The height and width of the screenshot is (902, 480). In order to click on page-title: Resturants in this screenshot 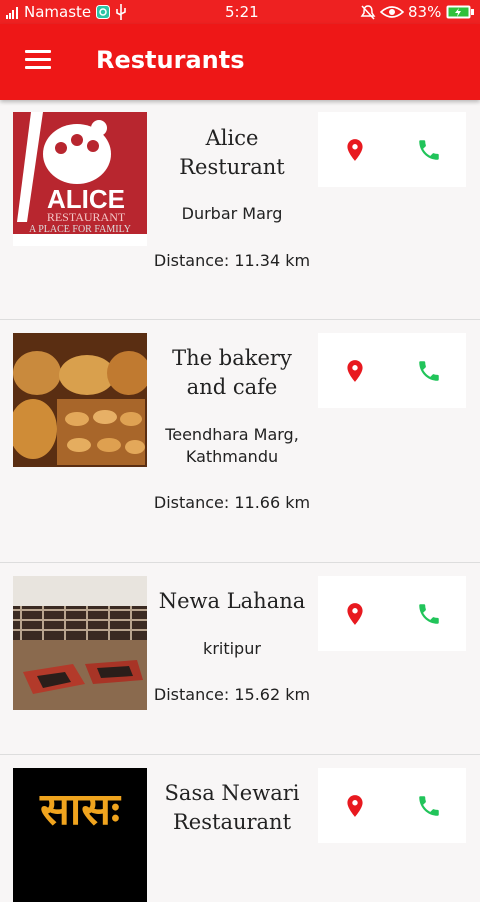, I will do `click(170, 60)`.